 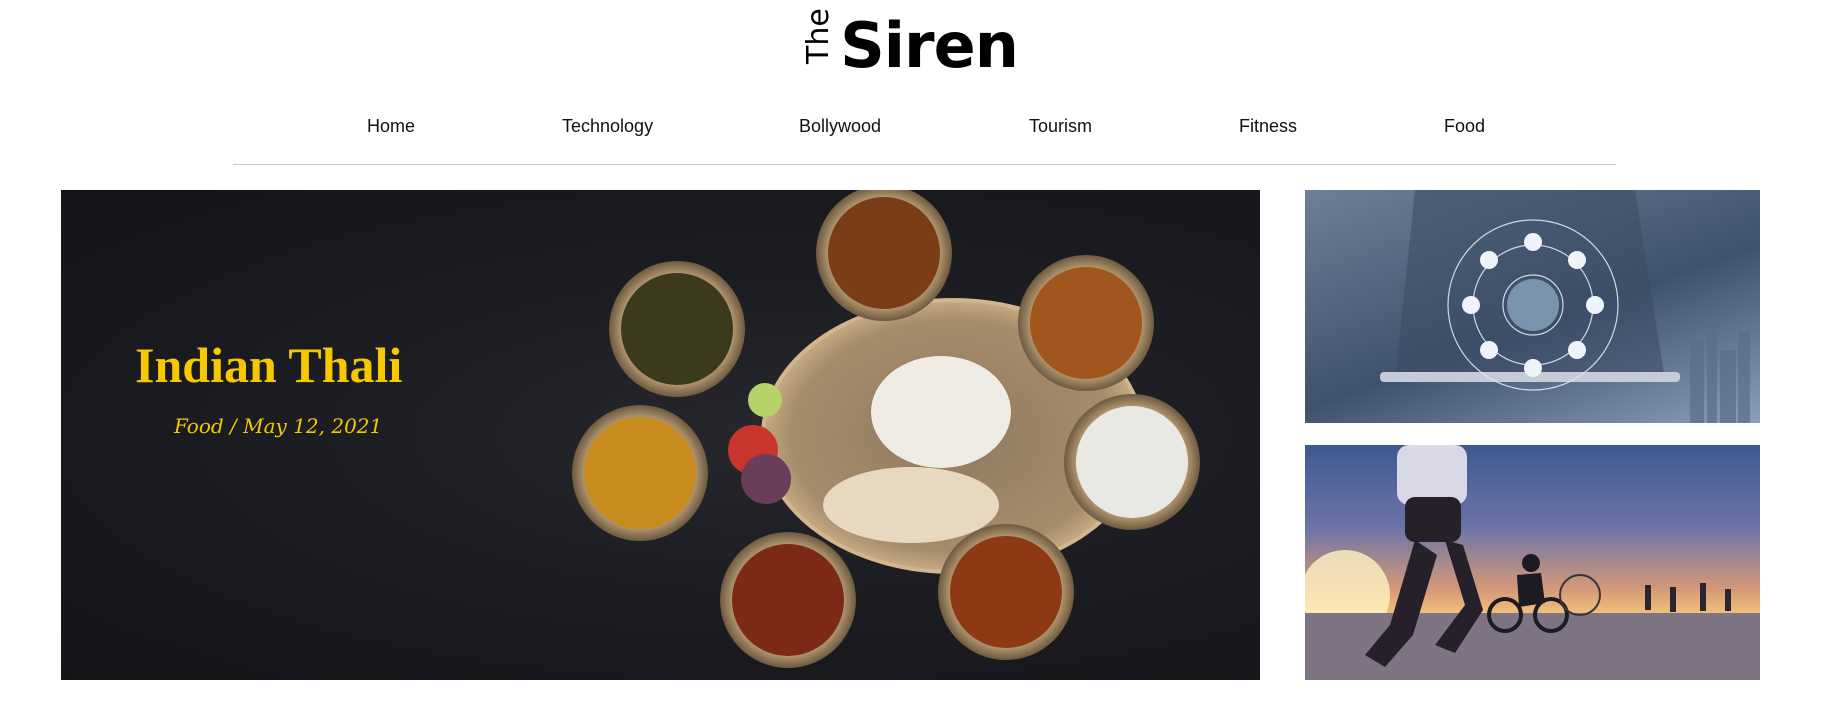 I want to click on nav-item-fitness: Fitness, so click(x=1268, y=126).